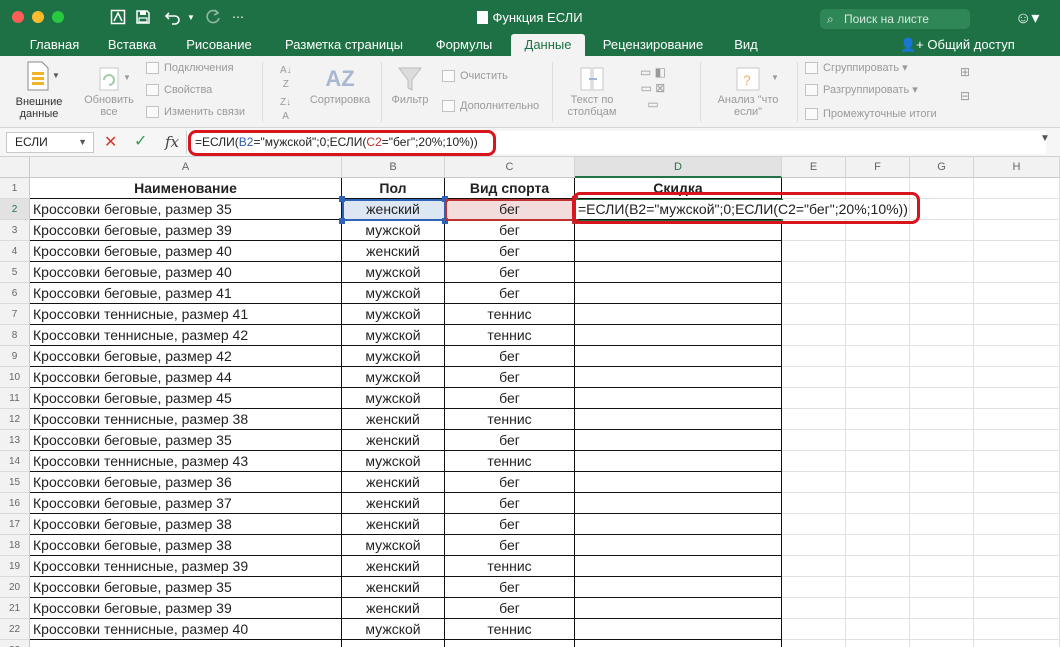  I want to click on table-cell: Кроссовки беговые, размер 45, so click(186, 398).